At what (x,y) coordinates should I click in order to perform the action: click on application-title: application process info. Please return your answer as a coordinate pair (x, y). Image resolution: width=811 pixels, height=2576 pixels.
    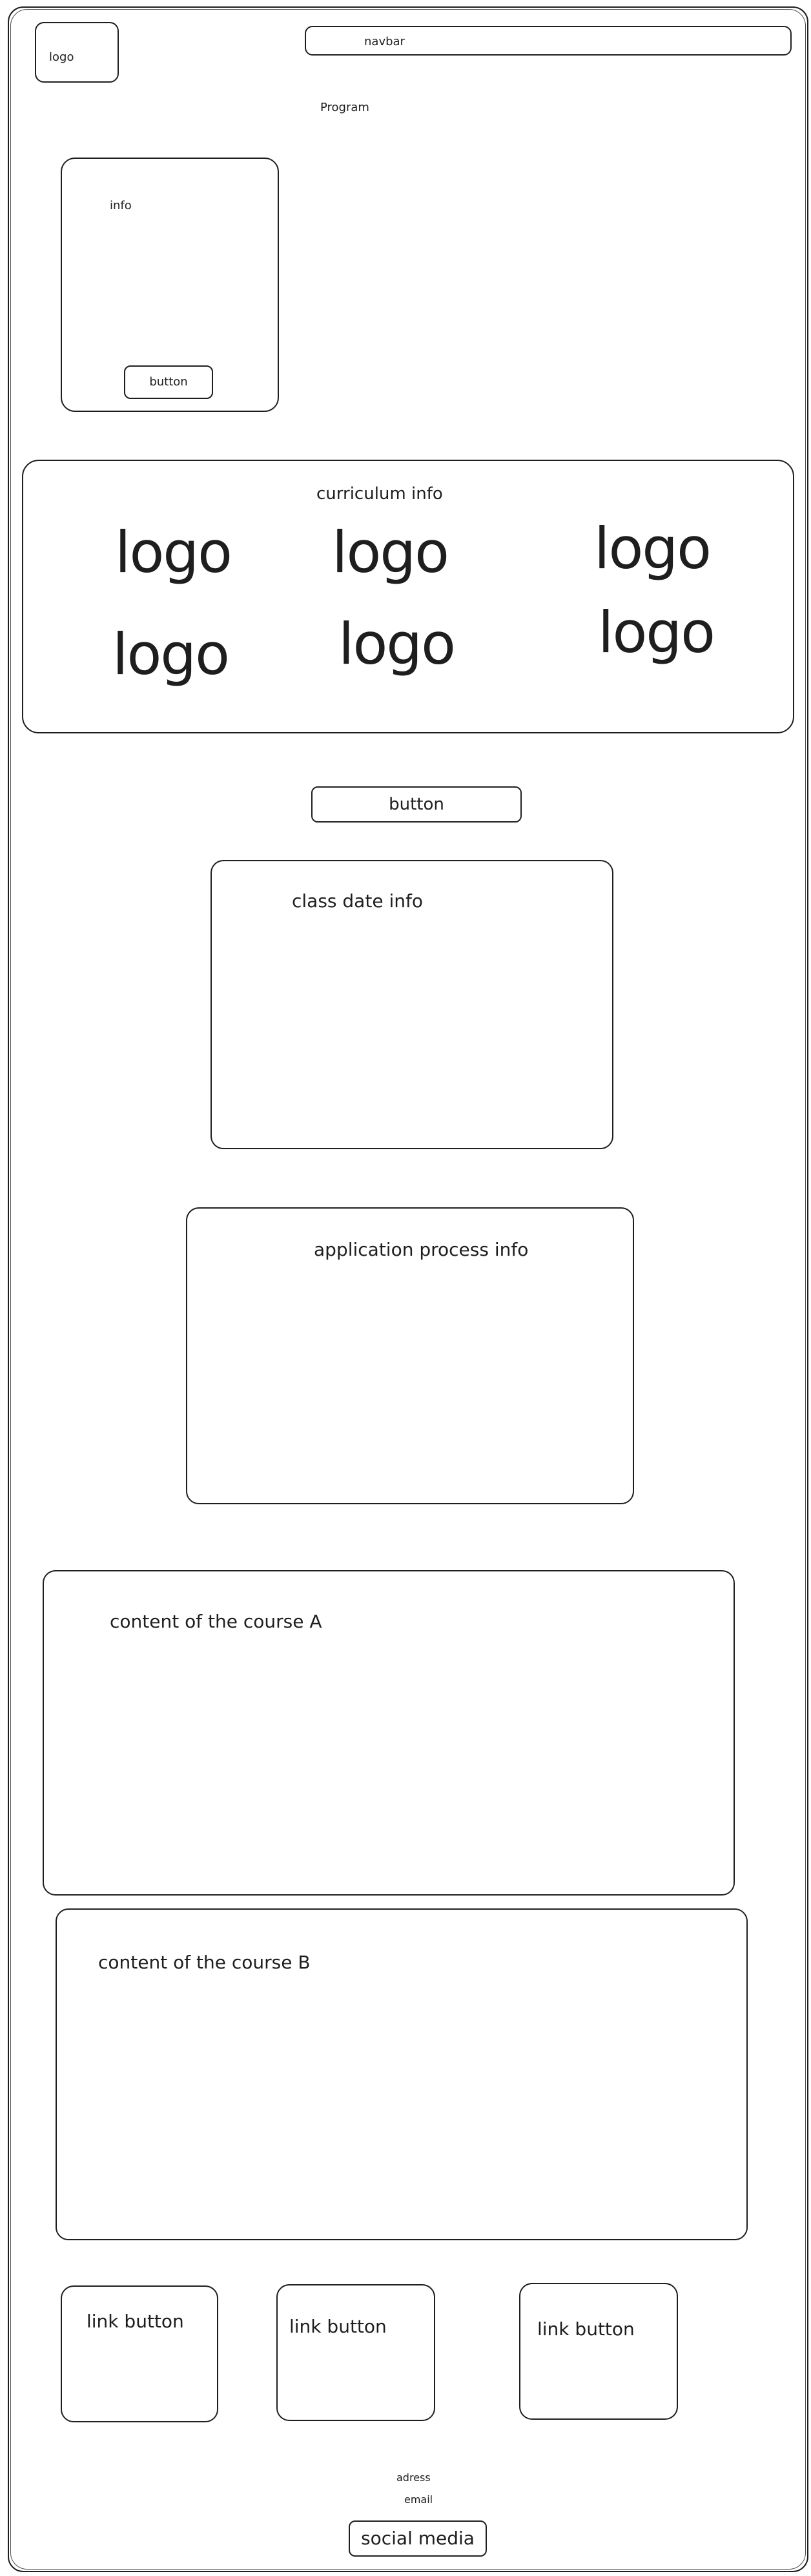
    Looking at the image, I should click on (422, 1249).